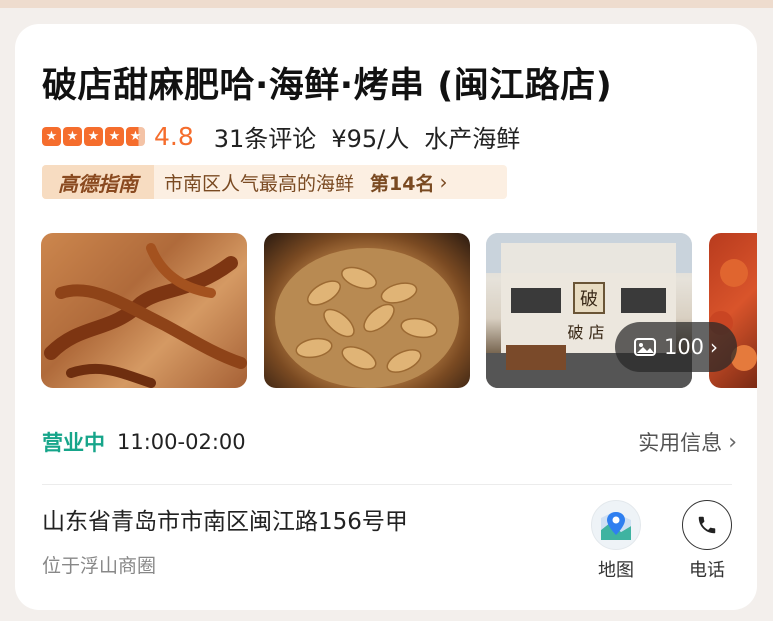 This screenshot has height=621, width=773. I want to click on shop-title: 破店甜麻肥哈·海鲜·烤串 (闽江路店), so click(327, 86).